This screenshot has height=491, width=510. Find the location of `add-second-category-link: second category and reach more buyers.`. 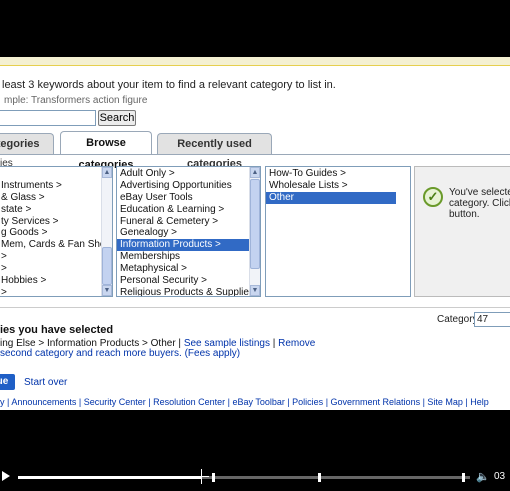

add-second-category-link: second category and reach more buyers. is located at coordinates (91, 353).